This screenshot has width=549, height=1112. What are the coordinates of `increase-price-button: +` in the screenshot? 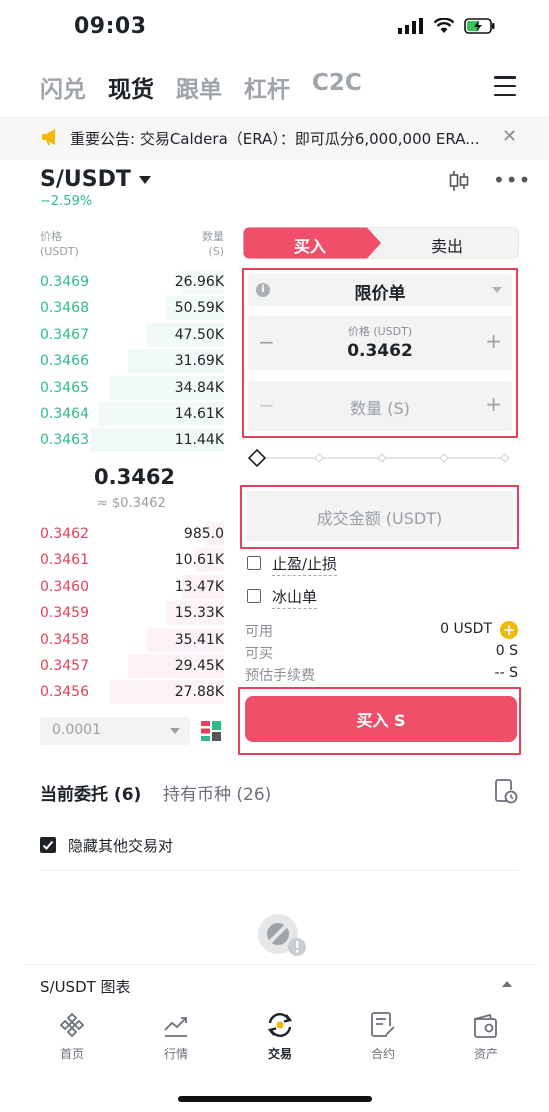 It's located at (493, 341).